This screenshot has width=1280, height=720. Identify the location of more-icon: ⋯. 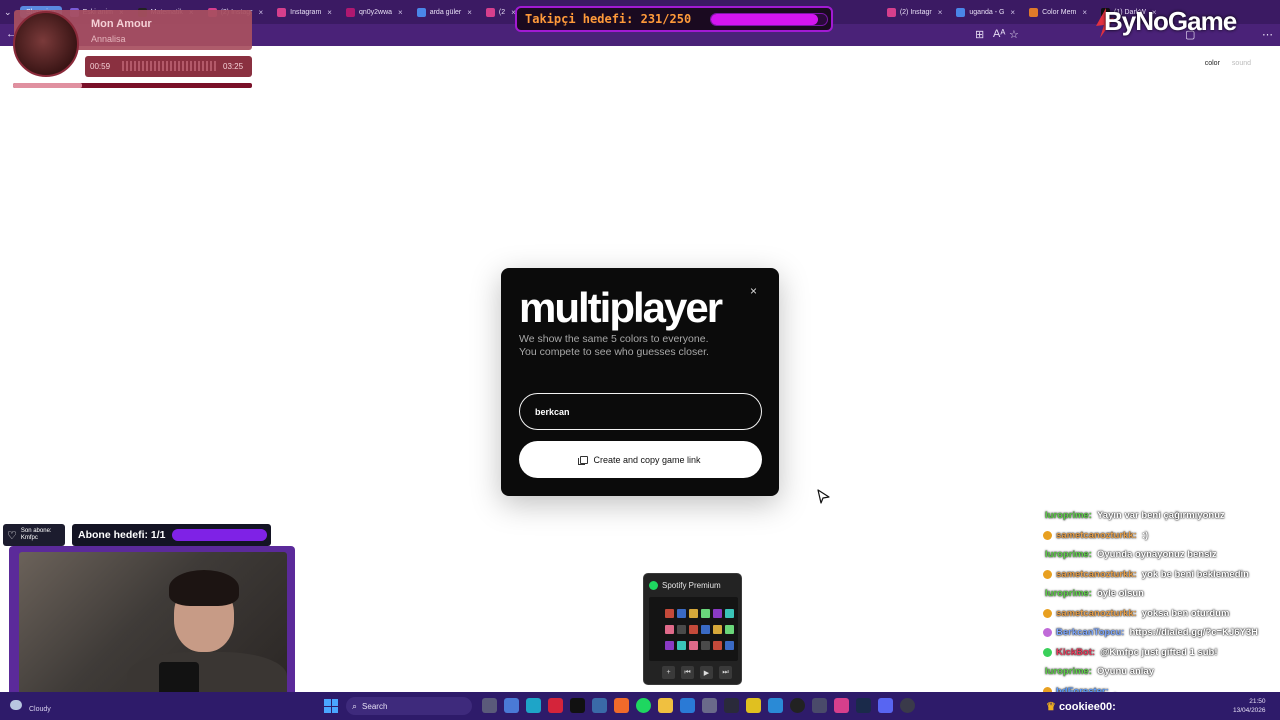
(1267, 34).